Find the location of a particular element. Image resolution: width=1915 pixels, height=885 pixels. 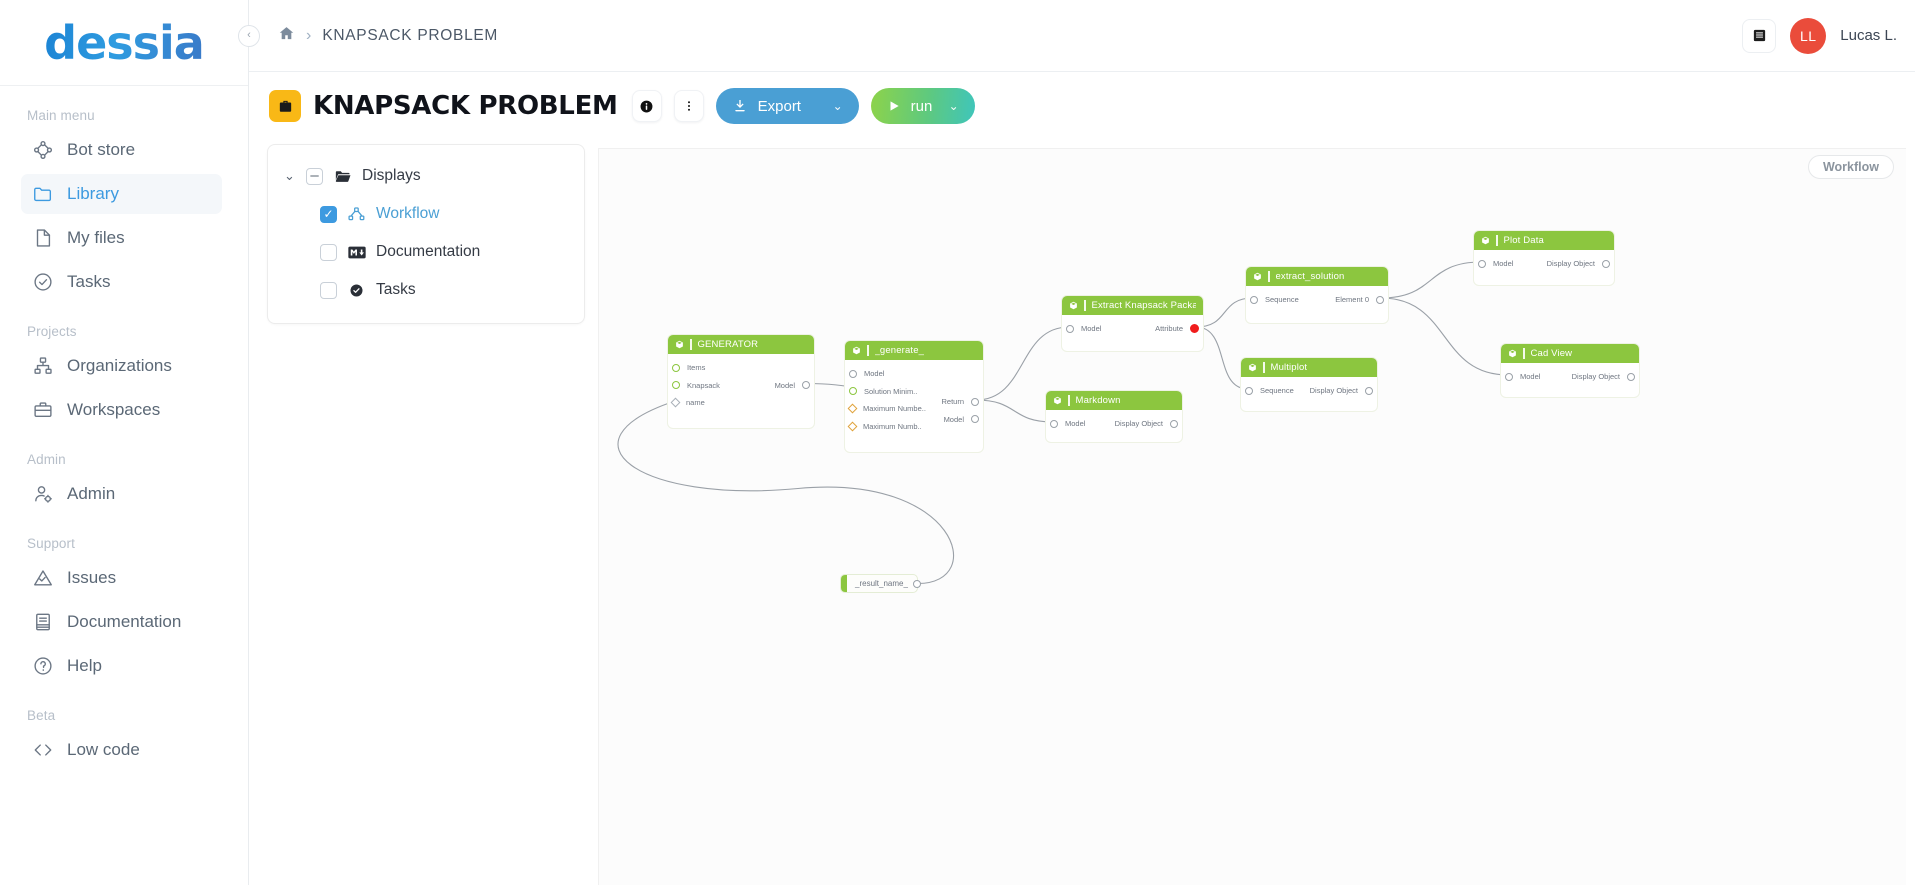

canvas-tab-workflow: Workflow is located at coordinates (1850, 167).